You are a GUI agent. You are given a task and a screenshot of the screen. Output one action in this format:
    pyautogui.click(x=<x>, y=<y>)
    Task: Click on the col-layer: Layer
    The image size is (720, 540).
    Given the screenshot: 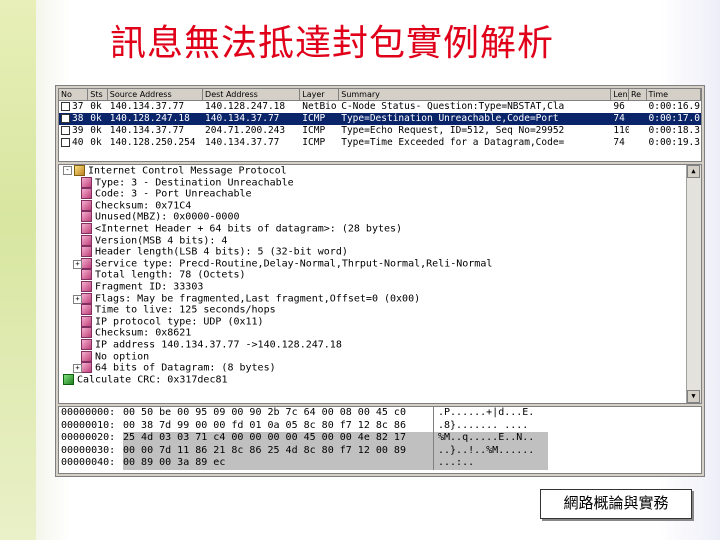 What is the action you would take?
    pyautogui.click(x=320, y=95)
    